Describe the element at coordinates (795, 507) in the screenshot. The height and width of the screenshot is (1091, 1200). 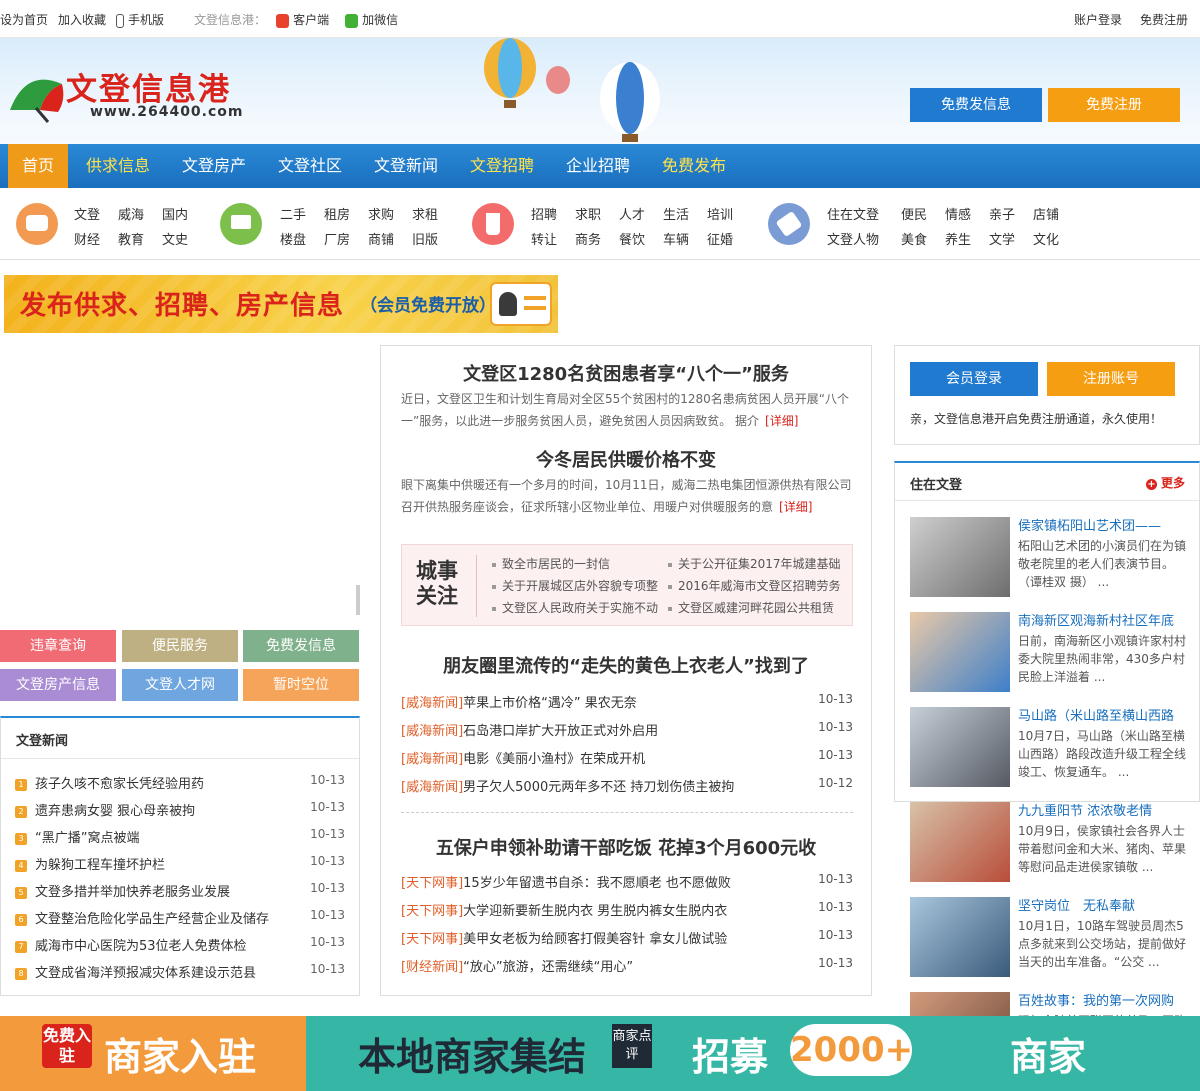
I see `detail-link-2: [详细]` at that location.